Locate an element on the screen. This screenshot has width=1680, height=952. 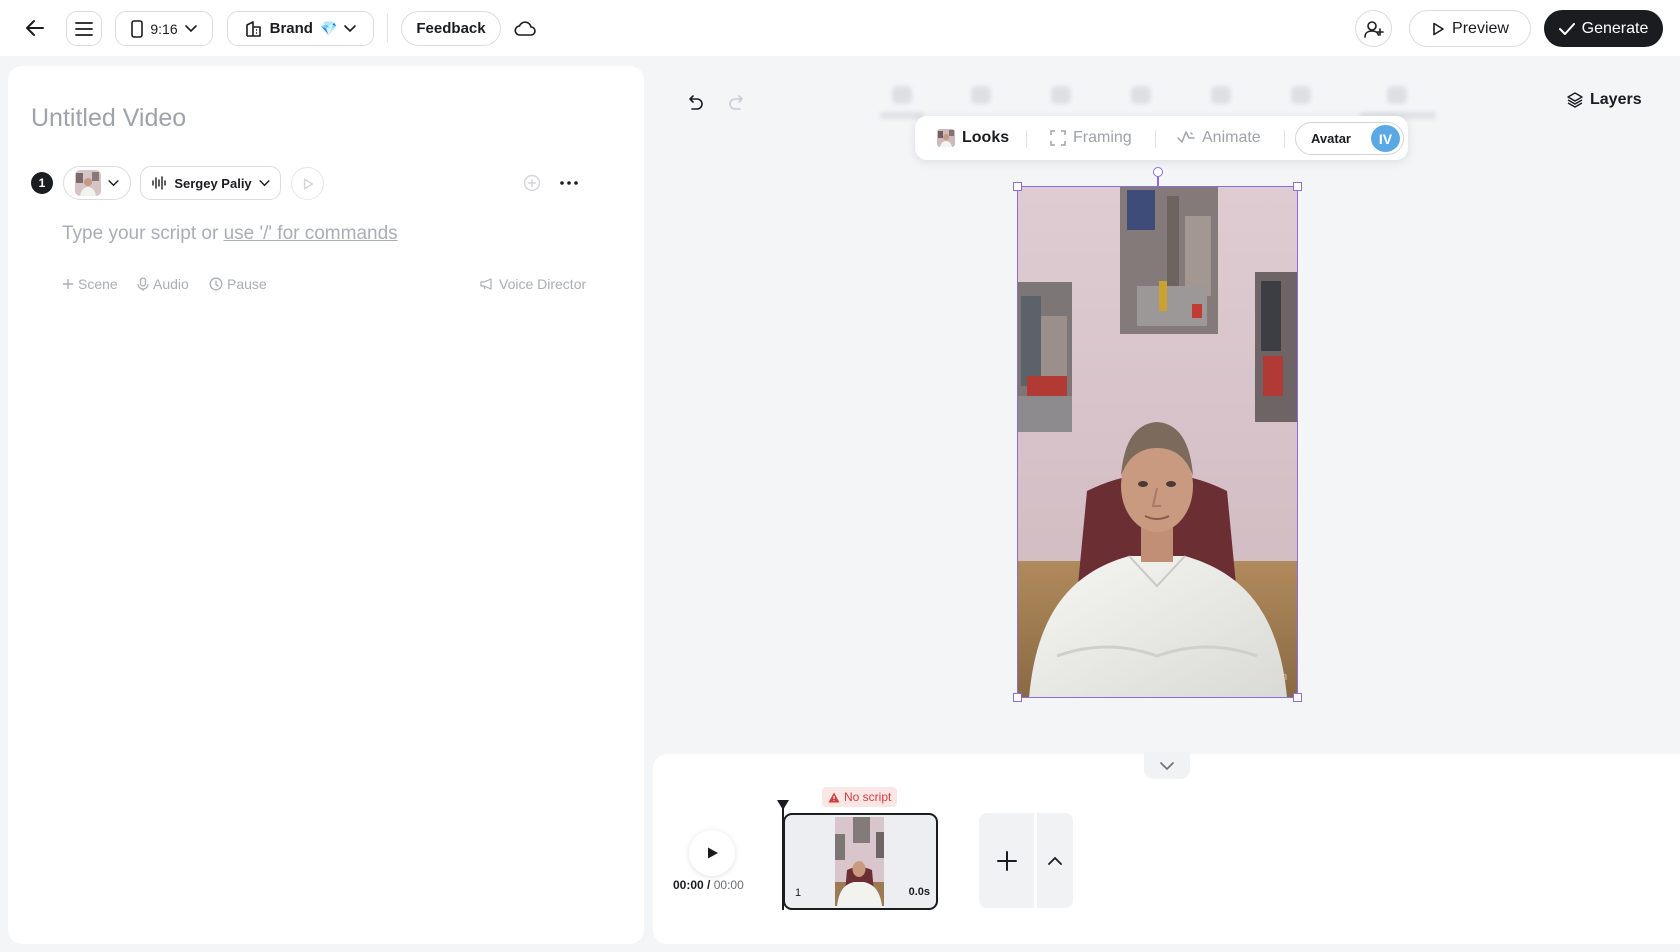
audio-action-label: Audio is located at coordinates (171, 284).